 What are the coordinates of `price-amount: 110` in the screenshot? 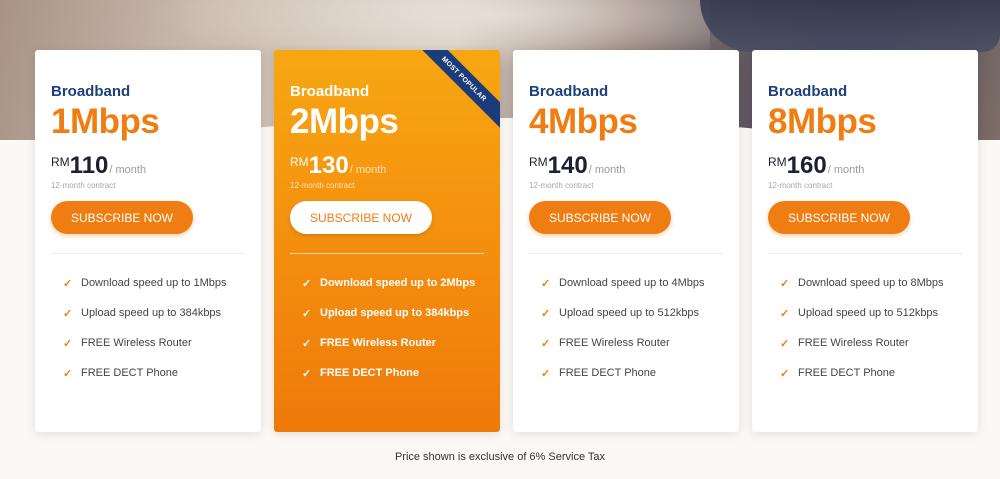 It's located at (89, 165).